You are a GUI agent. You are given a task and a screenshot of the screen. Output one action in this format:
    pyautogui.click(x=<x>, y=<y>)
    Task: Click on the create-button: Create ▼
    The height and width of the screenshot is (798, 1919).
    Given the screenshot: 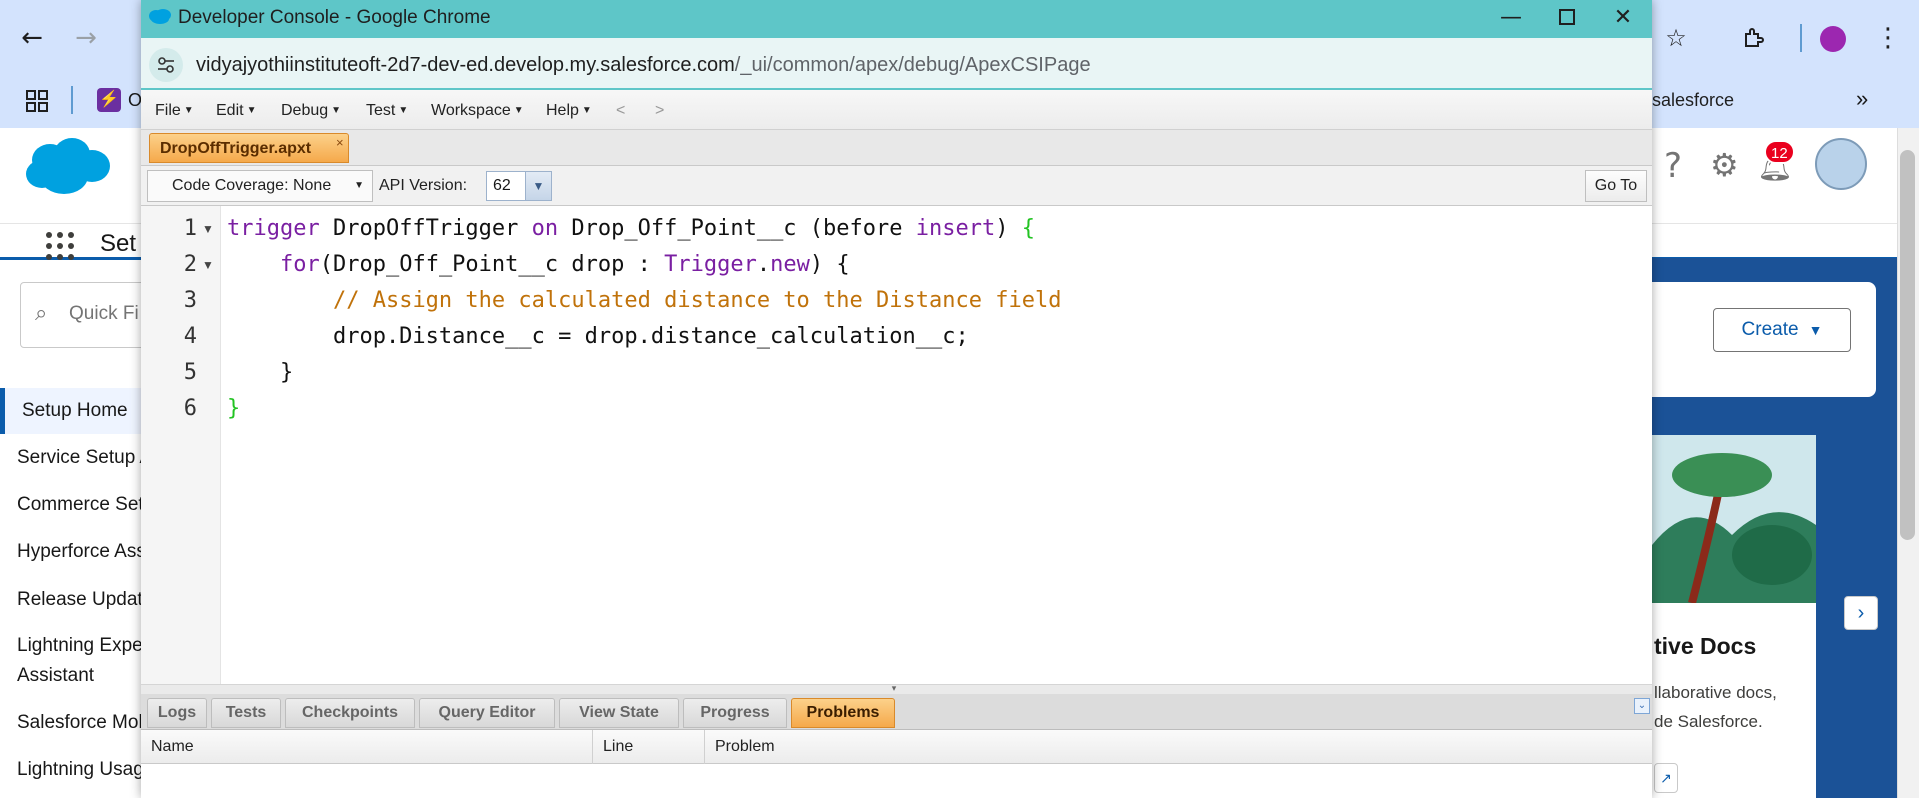 What is the action you would take?
    pyautogui.click(x=1782, y=330)
    